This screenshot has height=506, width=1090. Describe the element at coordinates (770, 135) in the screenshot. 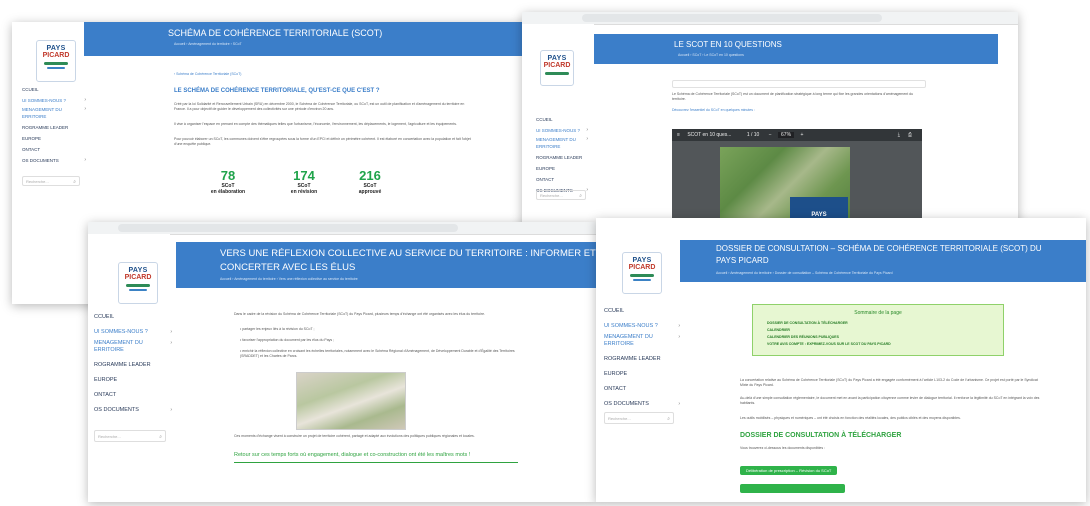

I see `zoom-out-icon: −` at that location.